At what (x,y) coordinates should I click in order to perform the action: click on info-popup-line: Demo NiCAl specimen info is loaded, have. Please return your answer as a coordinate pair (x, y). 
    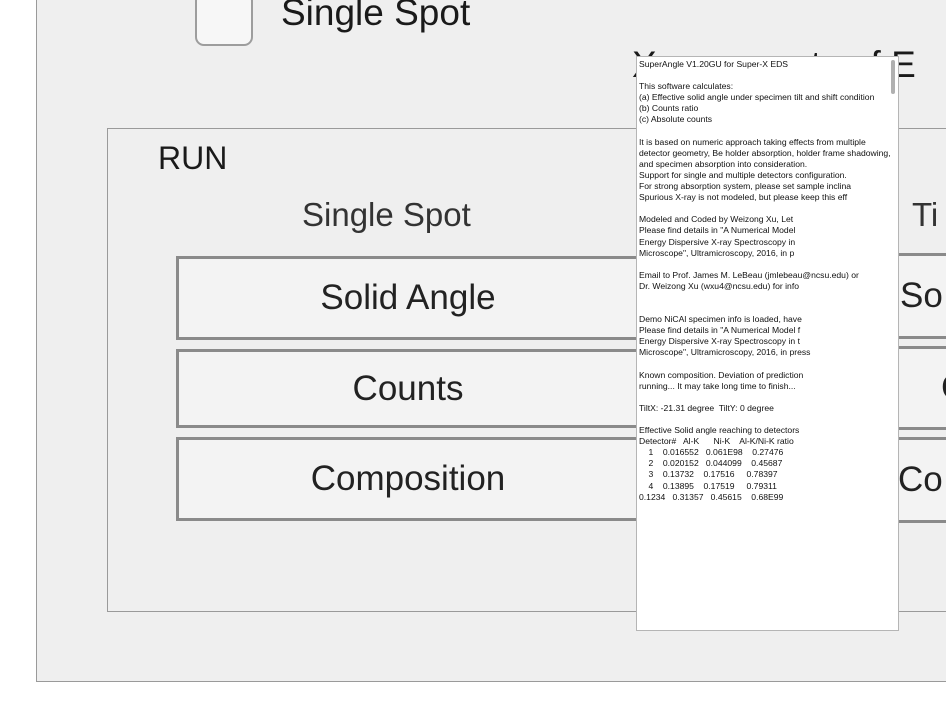
    Looking at the image, I should click on (720, 319).